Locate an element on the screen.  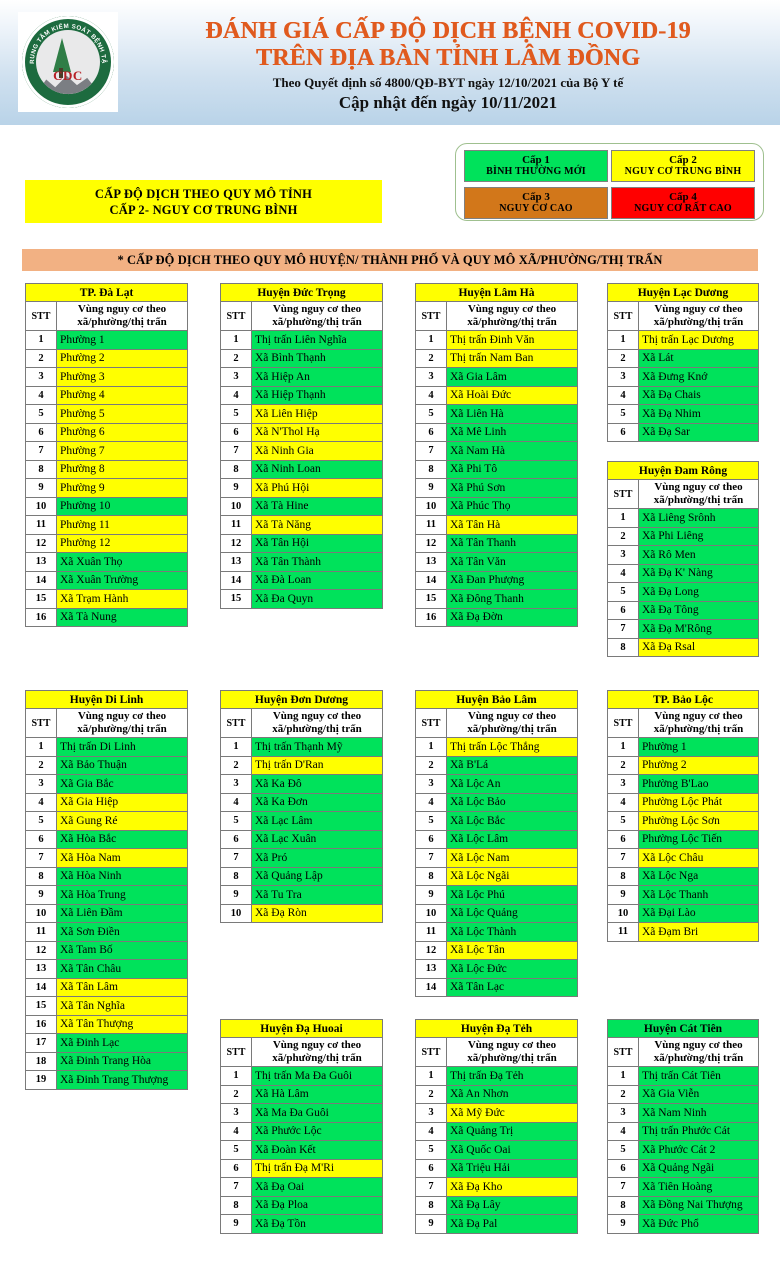
commune-name: Xã Hiệp An is located at coordinates (317, 377).